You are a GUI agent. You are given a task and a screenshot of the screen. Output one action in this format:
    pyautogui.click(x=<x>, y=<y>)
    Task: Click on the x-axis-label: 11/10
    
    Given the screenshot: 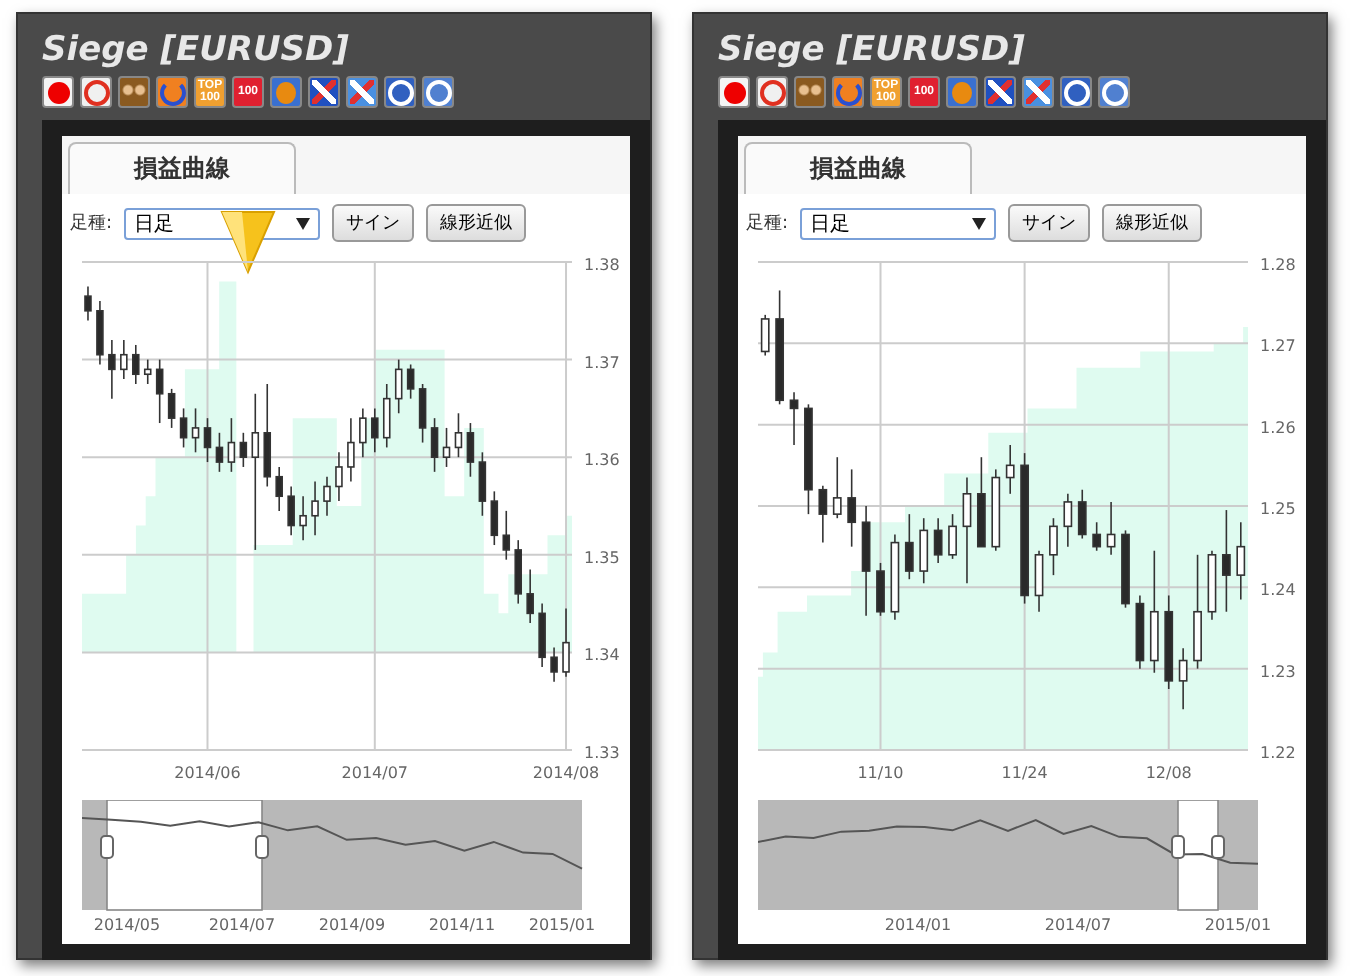 What is the action you would take?
    pyautogui.click(x=880, y=773)
    